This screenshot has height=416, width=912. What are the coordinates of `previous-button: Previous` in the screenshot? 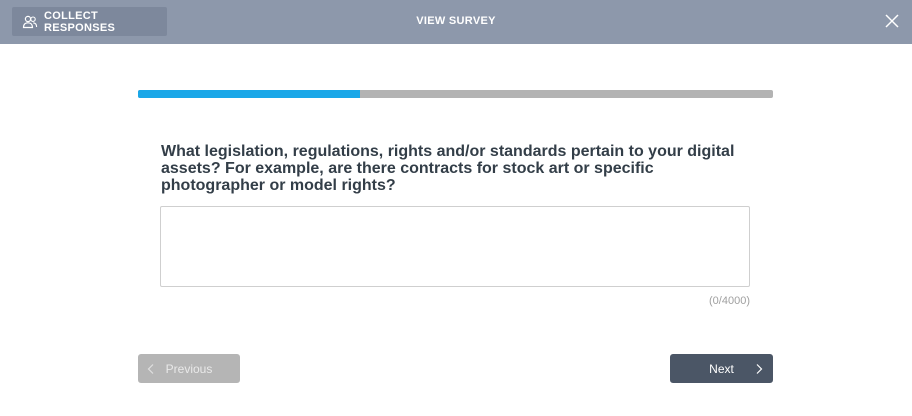 It's located at (189, 368).